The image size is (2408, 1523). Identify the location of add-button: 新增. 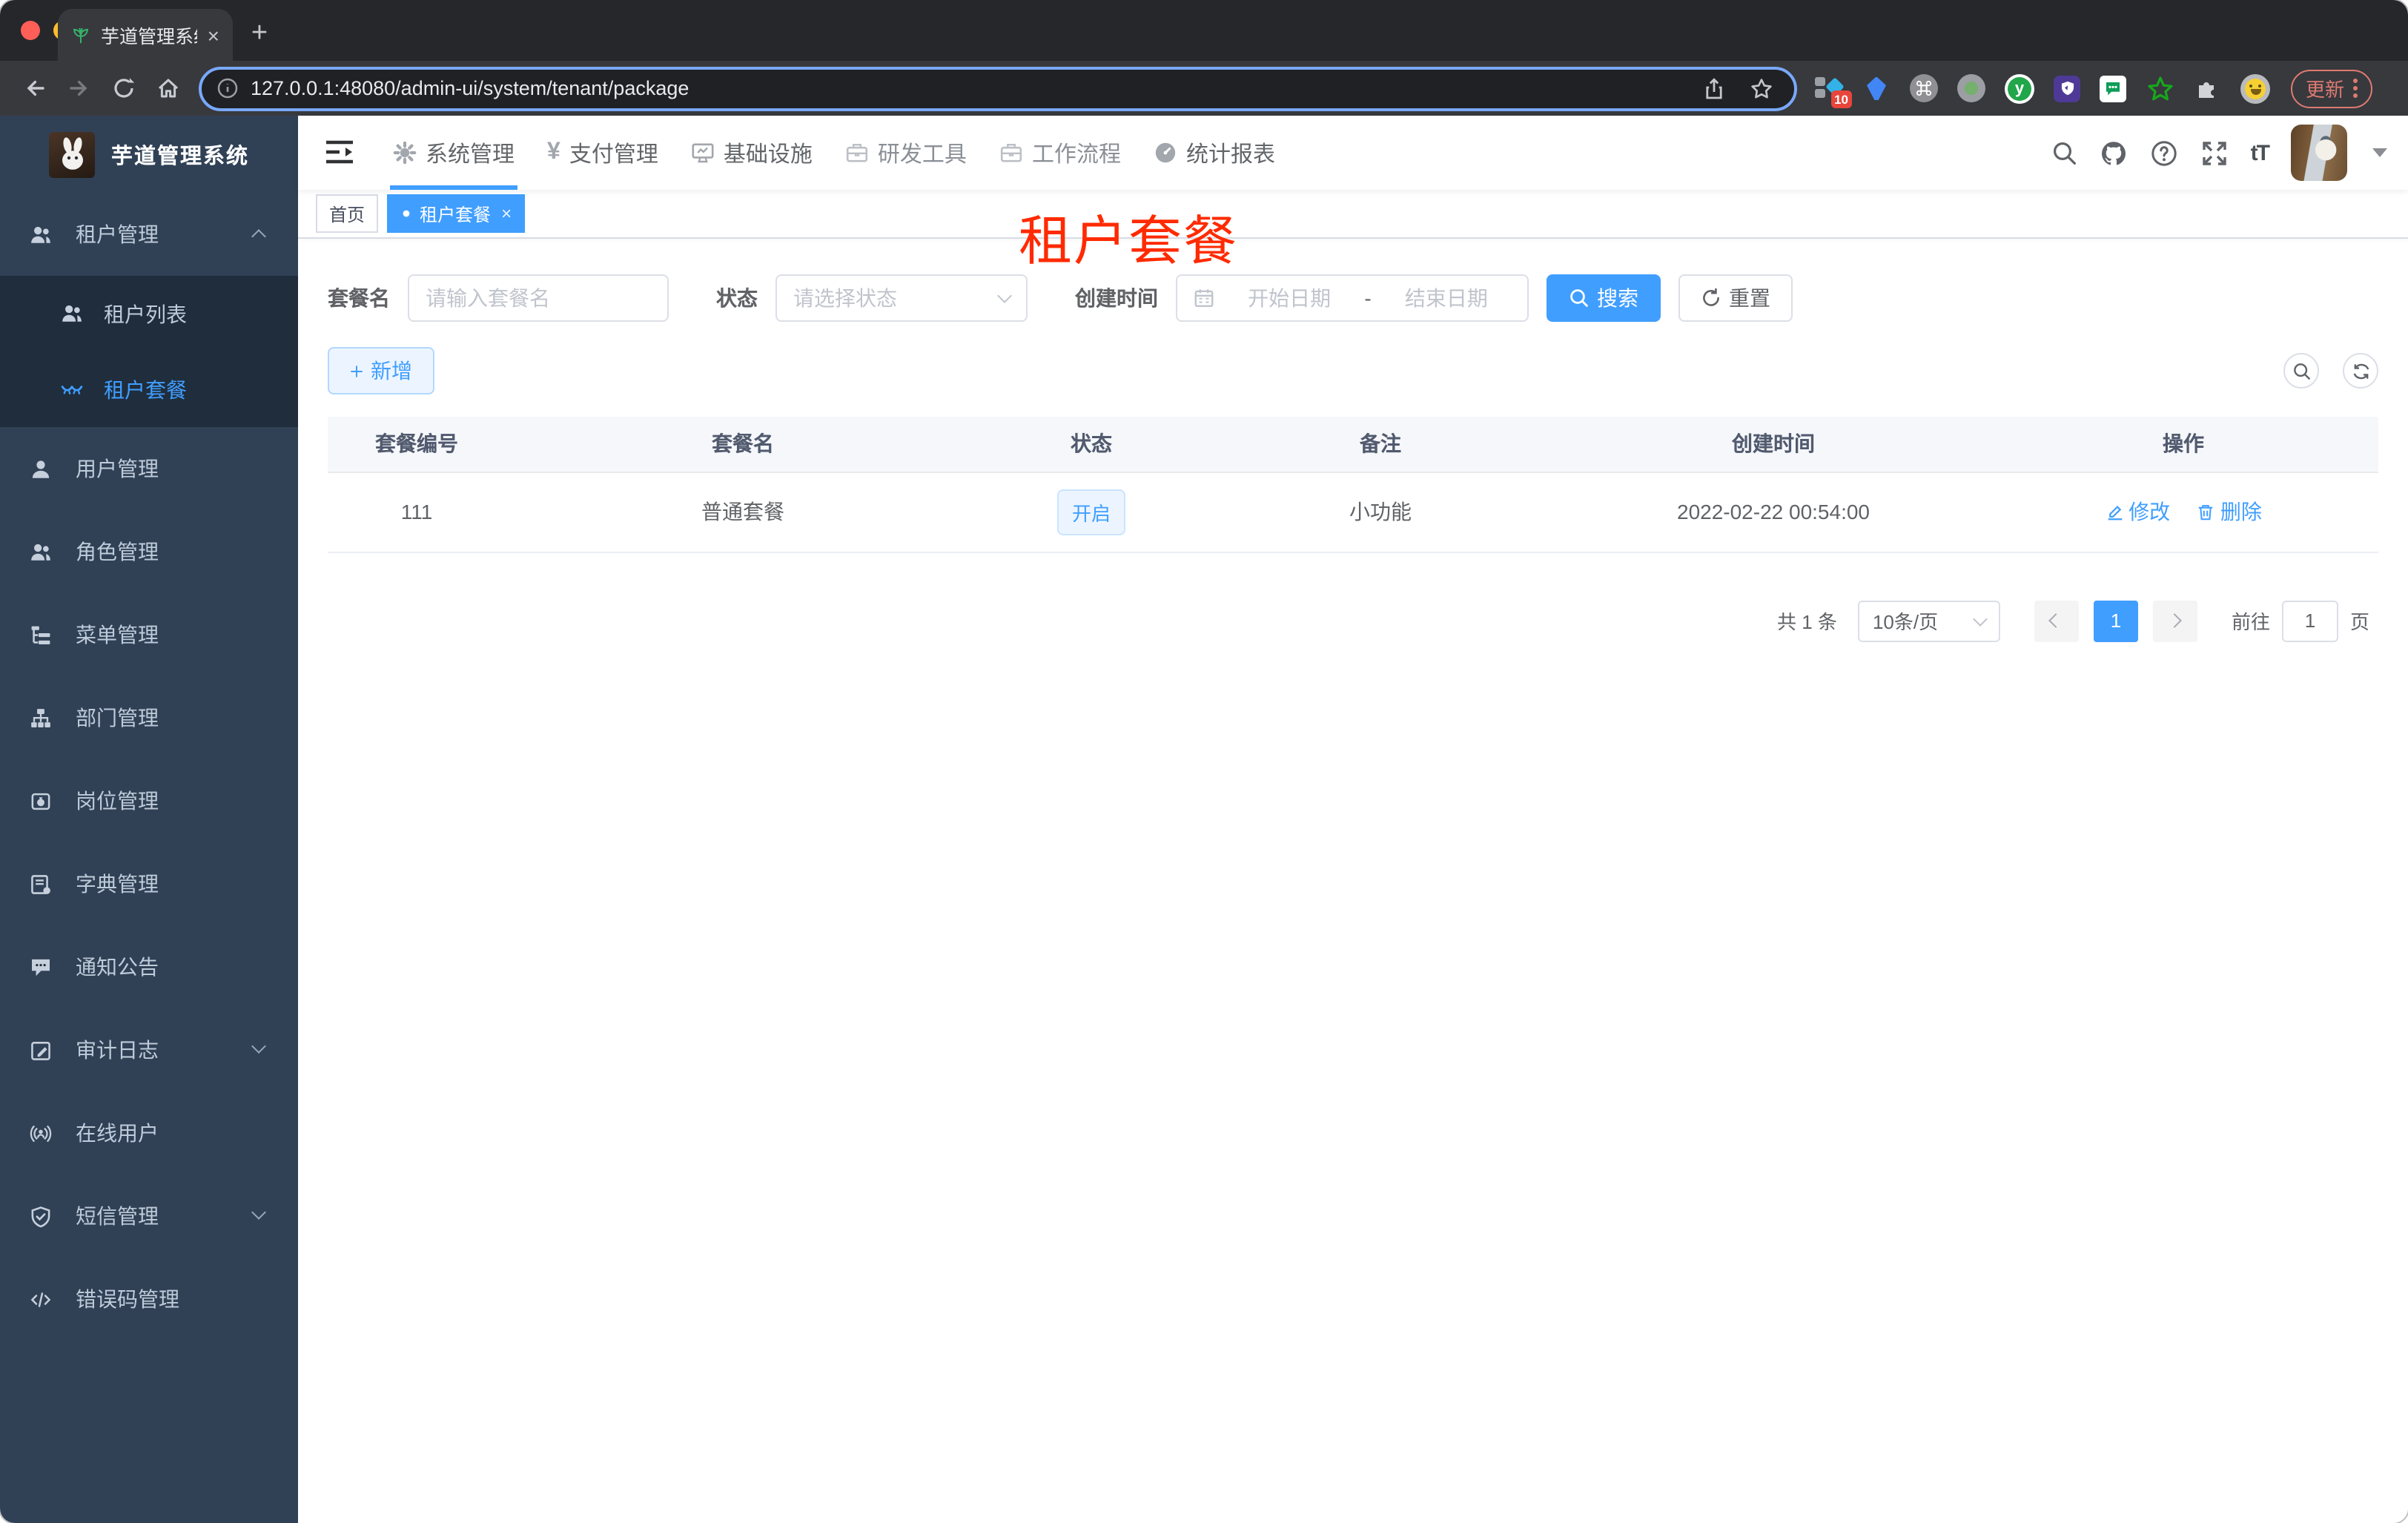
(381, 371).